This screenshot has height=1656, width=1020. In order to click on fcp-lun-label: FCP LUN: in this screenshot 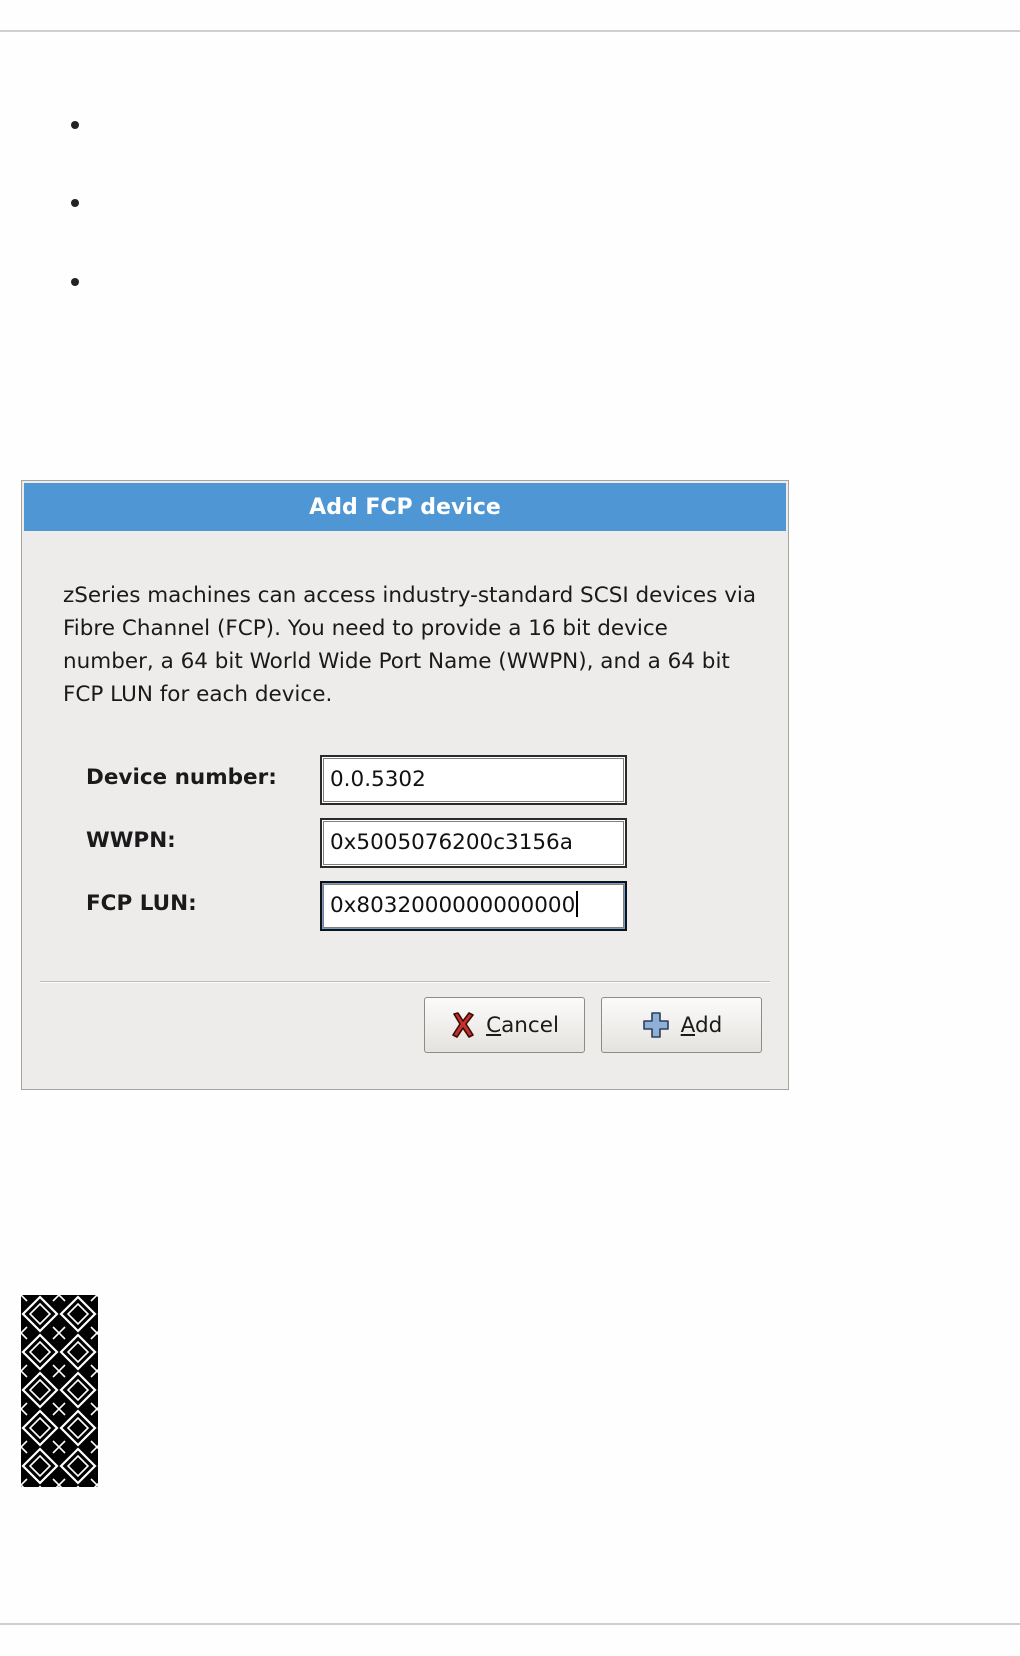, I will do `click(141, 903)`.